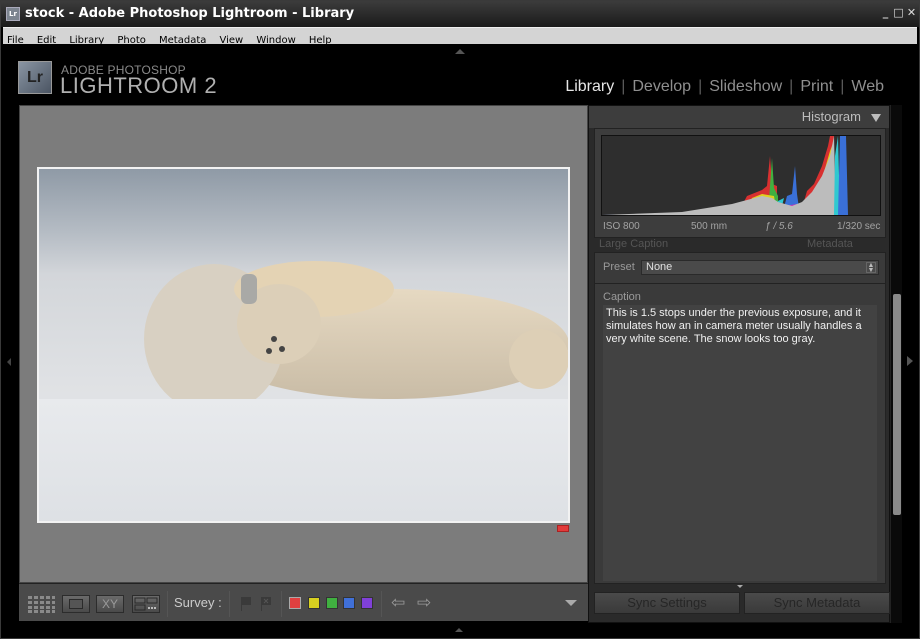 Image resolution: width=920 pixels, height=639 pixels. I want to click on toolbar-options-dropdown-icon, so click(571, 603).